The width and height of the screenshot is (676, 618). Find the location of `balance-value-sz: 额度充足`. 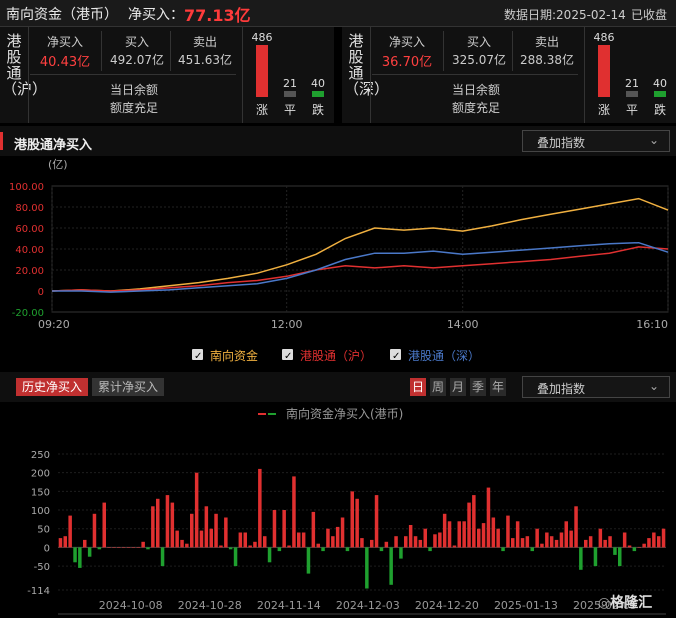

balance-value-sz: 额度充足 is located at coordinates (476, 108).